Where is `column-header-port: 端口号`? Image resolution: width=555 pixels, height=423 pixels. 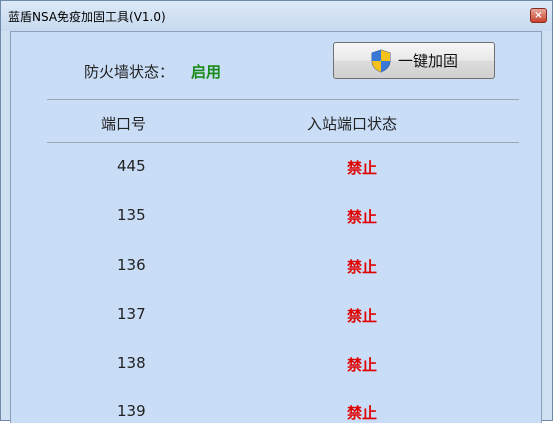
column-header-port: 端口号 is located at coordinates (124, 124).